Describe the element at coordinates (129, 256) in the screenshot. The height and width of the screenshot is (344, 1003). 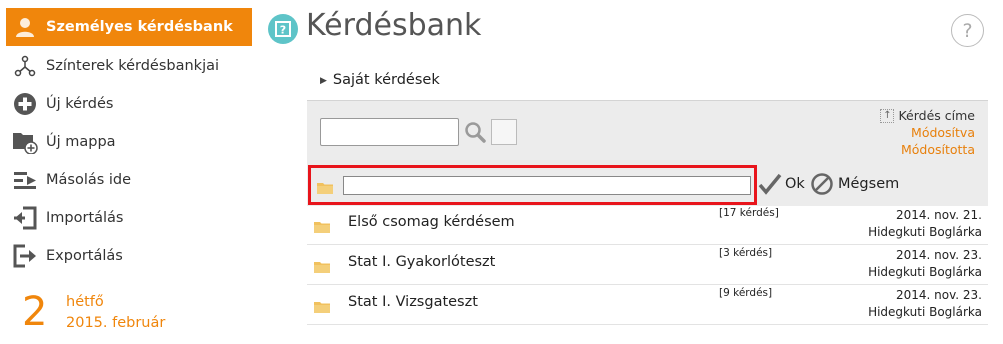
I see `sidebar-item-export: Exportálás` at that location.